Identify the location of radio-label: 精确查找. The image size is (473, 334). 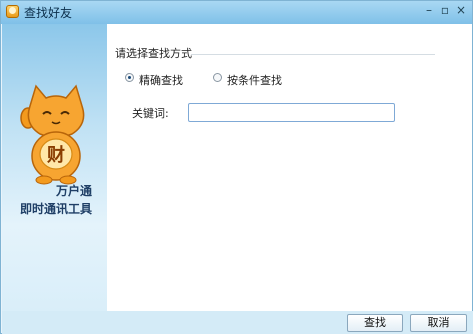
(161, 80).